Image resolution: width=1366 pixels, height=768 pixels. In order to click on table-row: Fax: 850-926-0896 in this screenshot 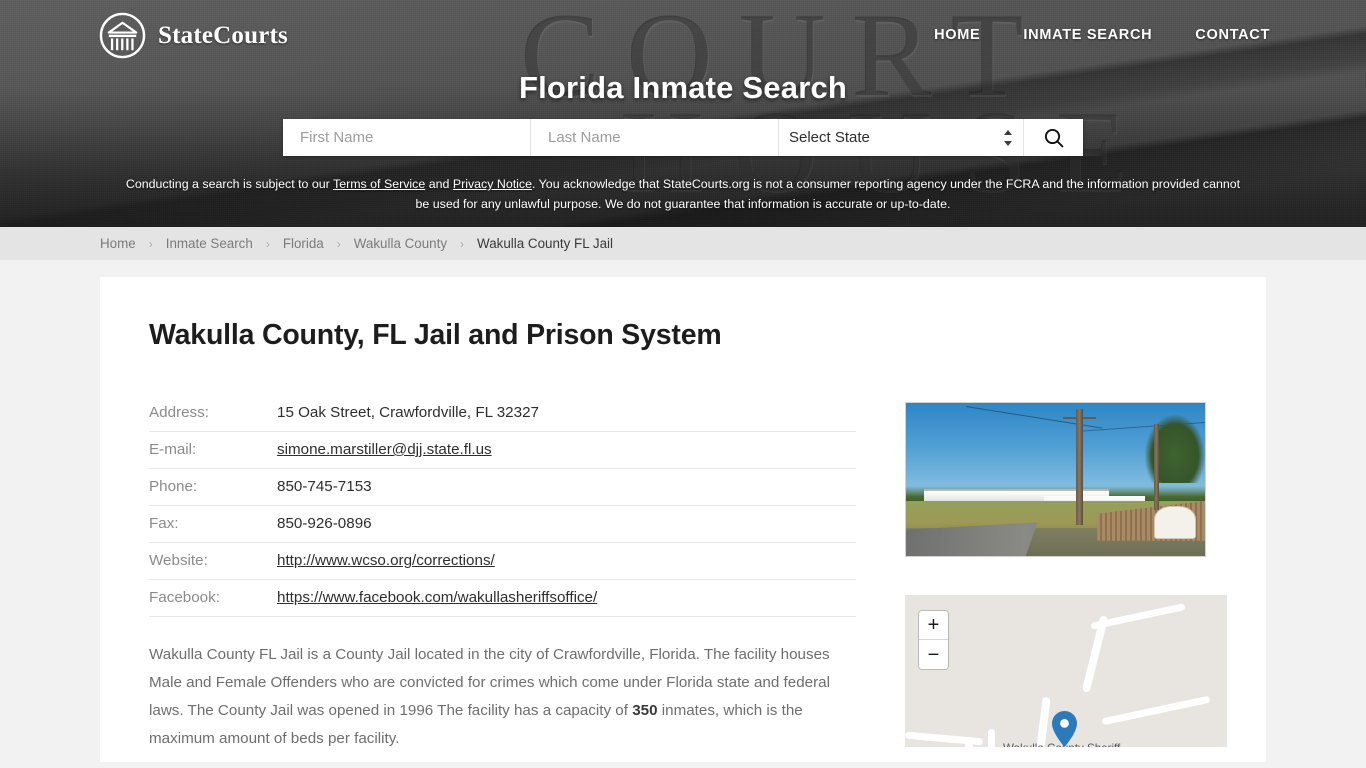, I will do `click(502, 524)`.